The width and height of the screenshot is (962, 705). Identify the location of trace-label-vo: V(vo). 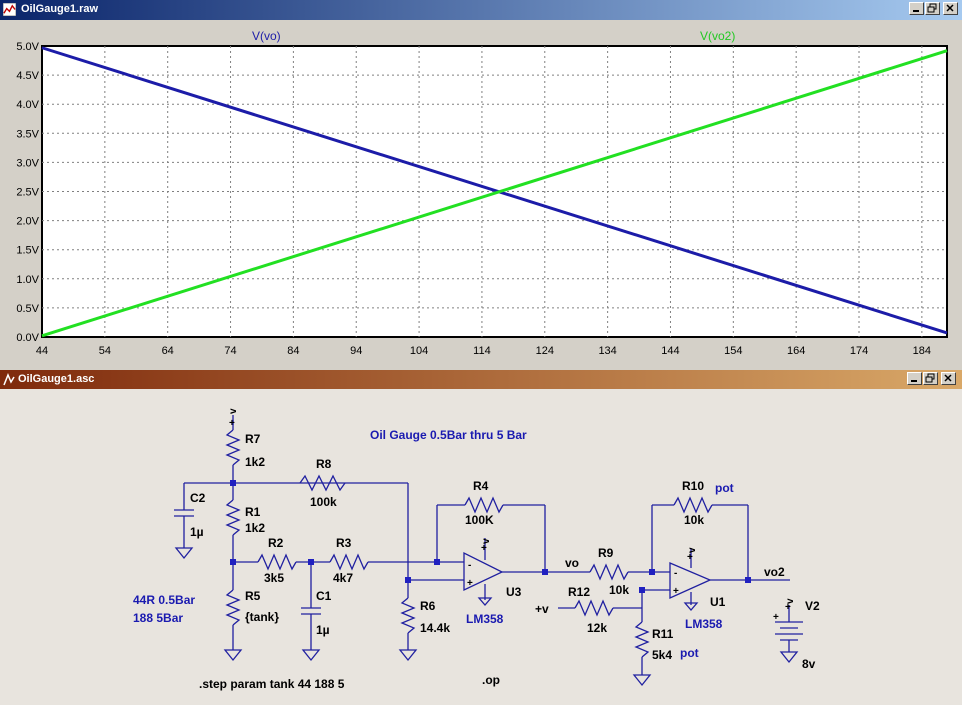
(266, 36).